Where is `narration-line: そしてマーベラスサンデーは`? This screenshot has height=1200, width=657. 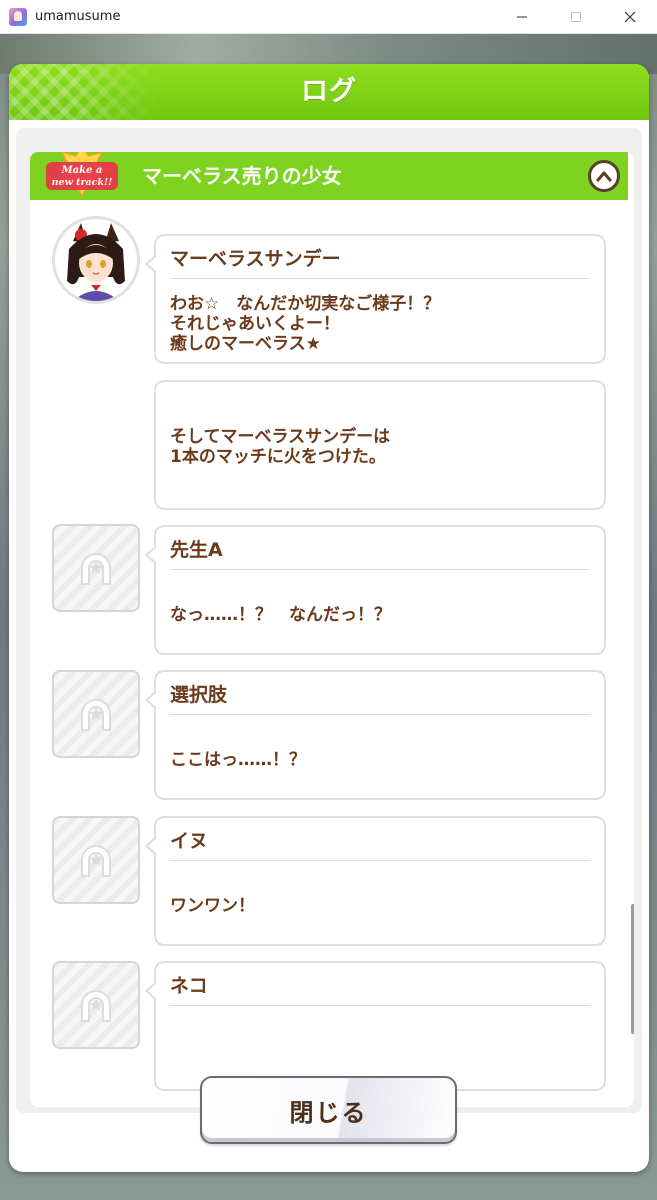 narration-line: そしてマーベラスサンデーは is located at coordinates (280, 437).